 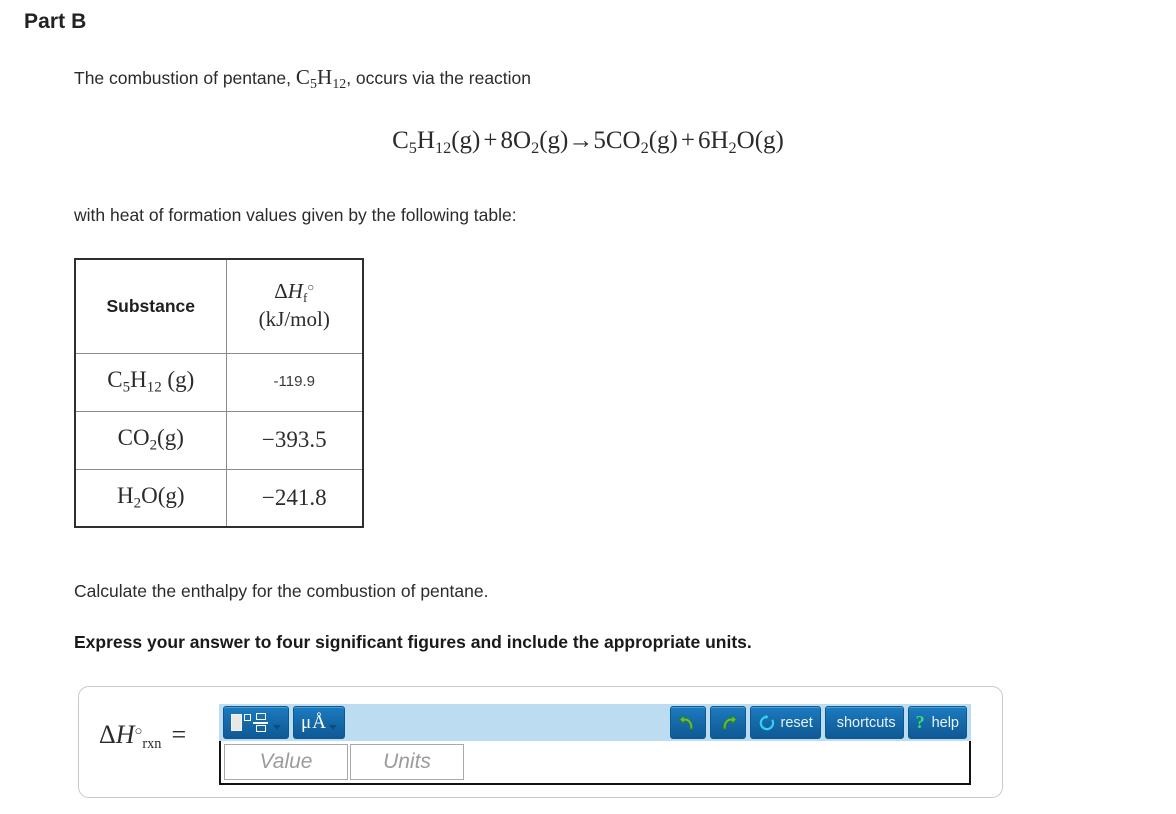 I want to click on table-header-delta-h: ΔHf○ (kJ/mol), so click(x=294, y=306).